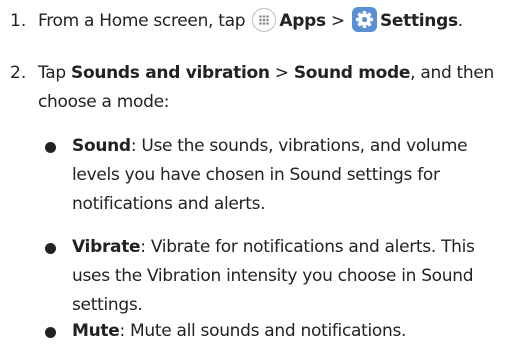 The width and height of the screenshot is (523, 351). What do you see at coordinates (107, 305) in the screenshot?
I see `mode-vibrate-line-3: settings.` at bounding box center [107, 305].